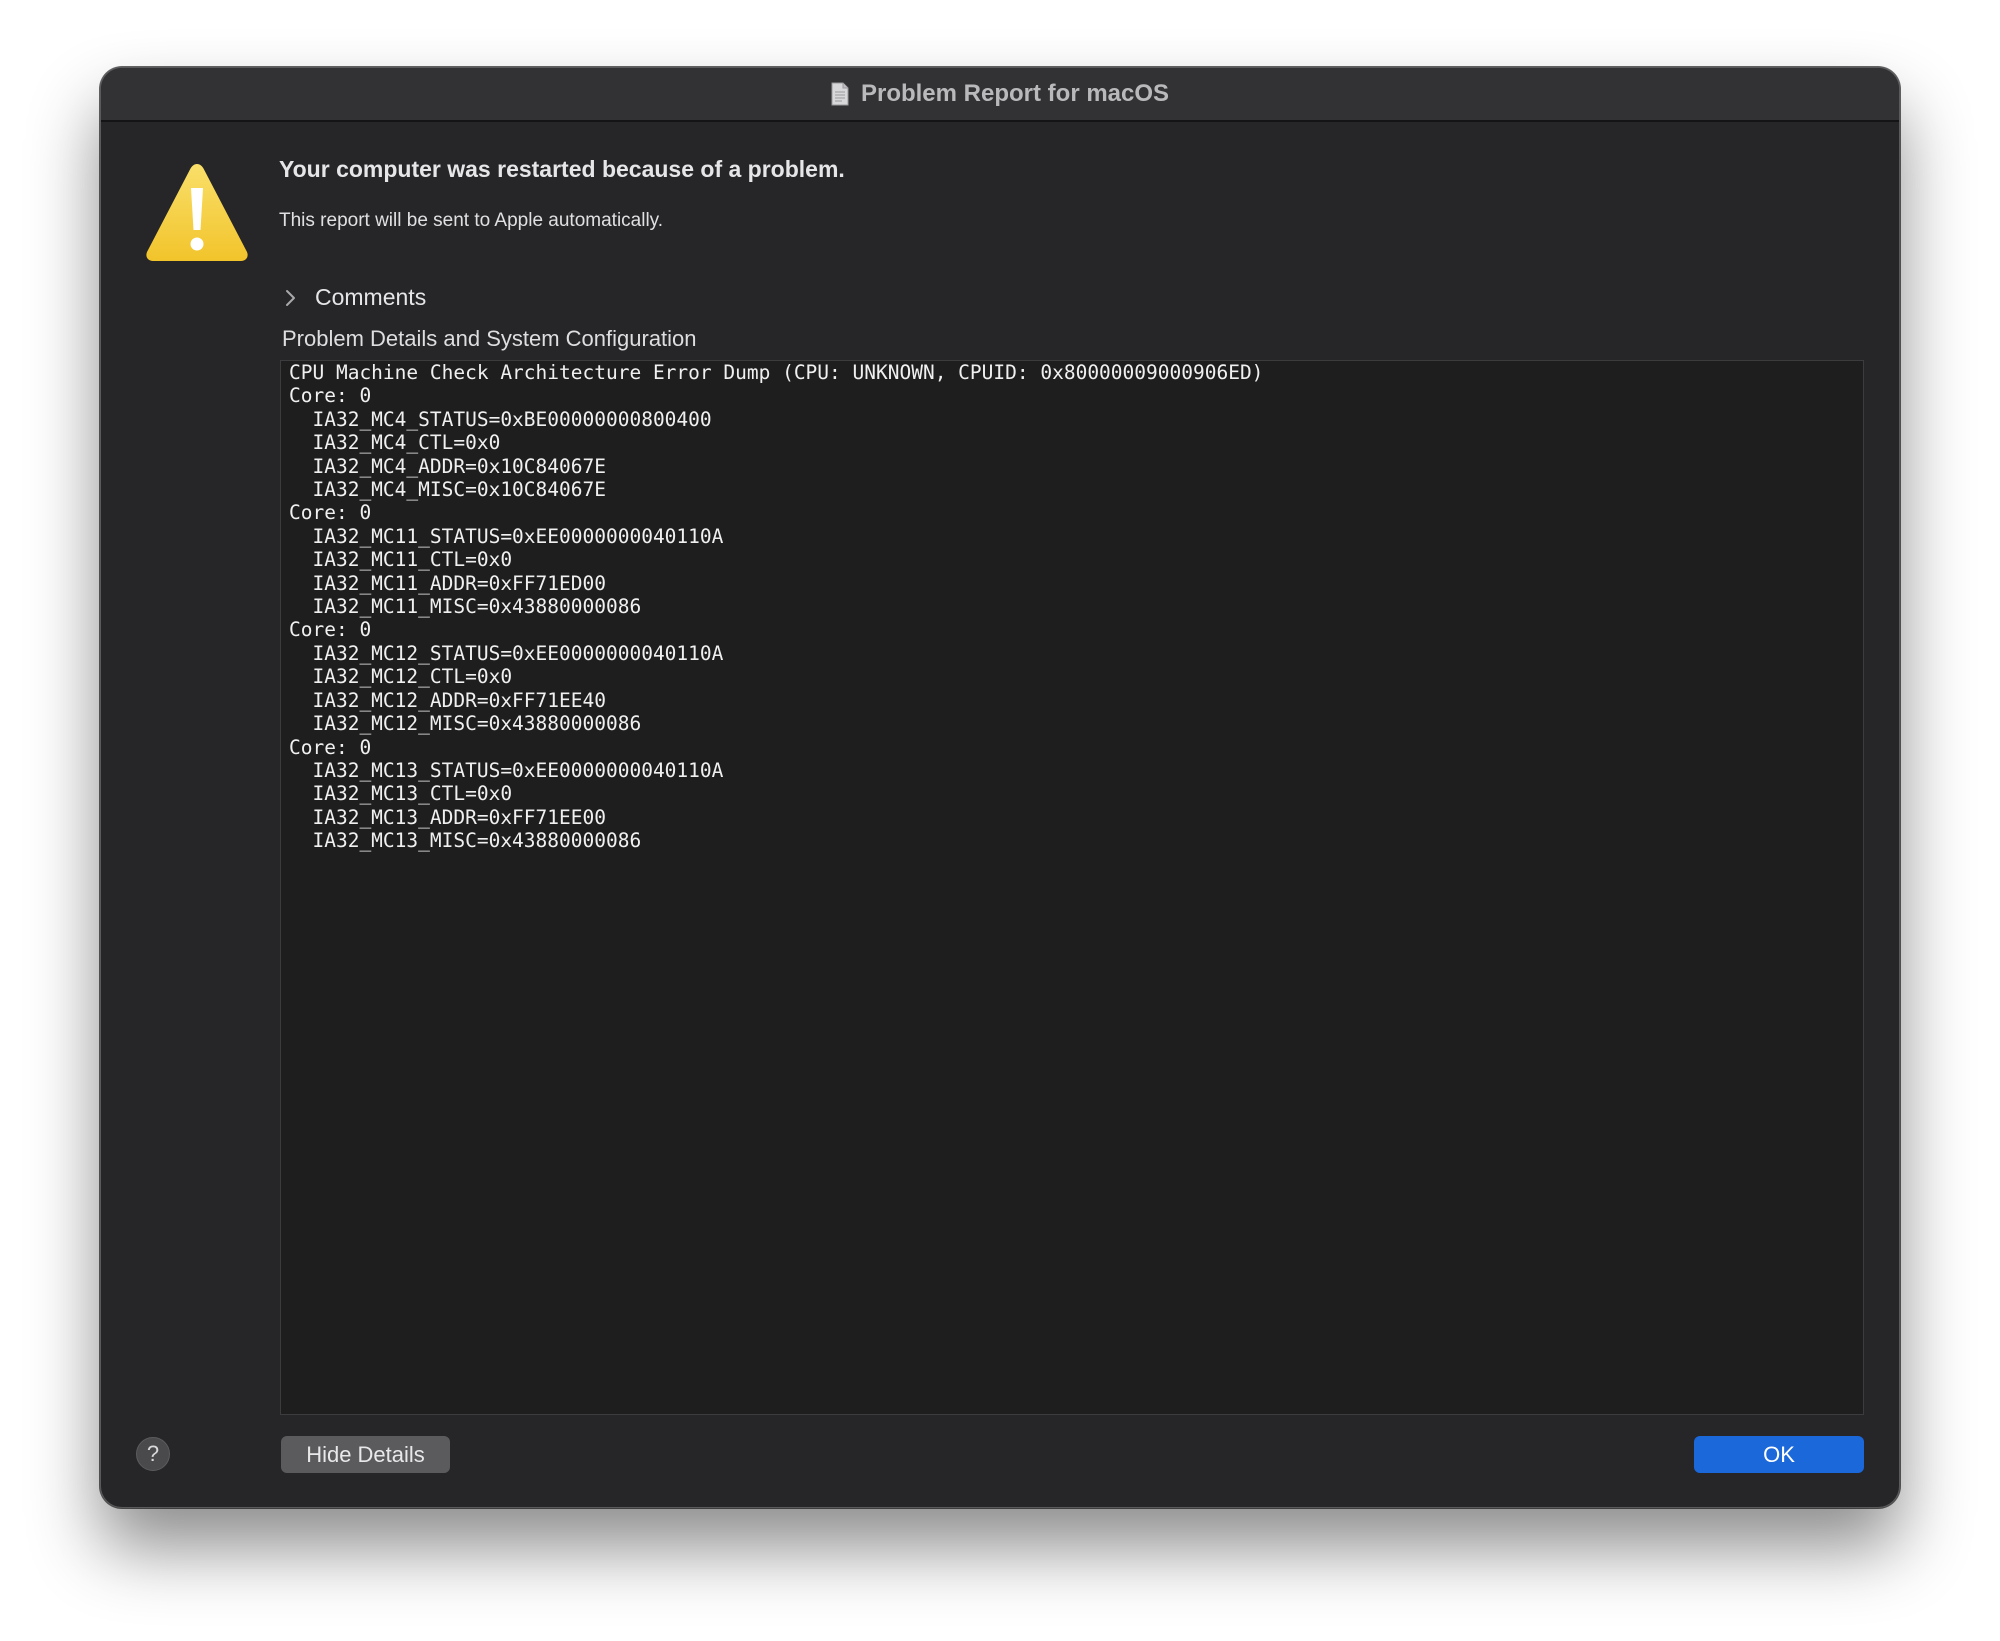 This screenshot has height=1641, width=2000. Describe the element at coordinates (290, 298) in the screenshot. I see `chevron-right-icon` at that location.